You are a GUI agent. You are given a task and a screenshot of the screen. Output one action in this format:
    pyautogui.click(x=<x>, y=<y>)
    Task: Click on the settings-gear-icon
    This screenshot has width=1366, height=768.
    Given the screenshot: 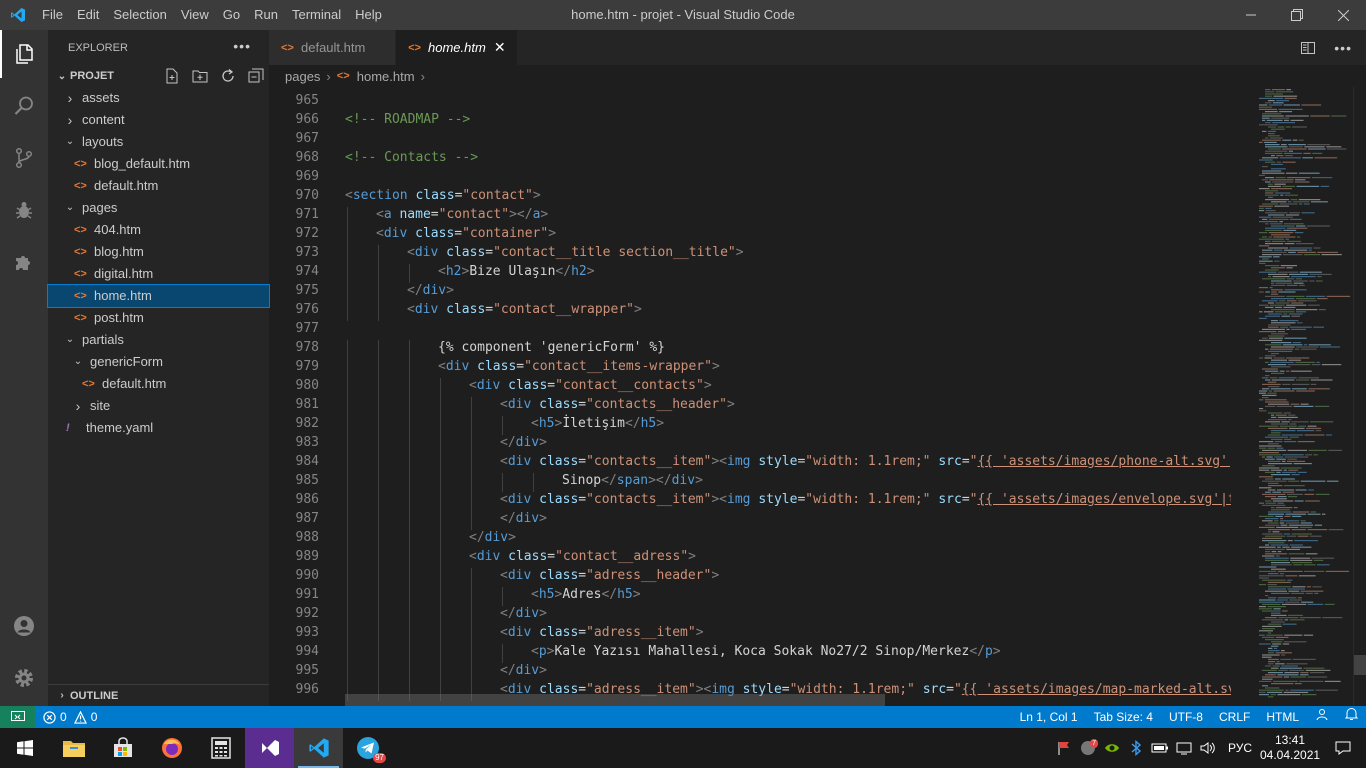 What is the action you would take?
    pyautogui.click(x=24, y=678)
    